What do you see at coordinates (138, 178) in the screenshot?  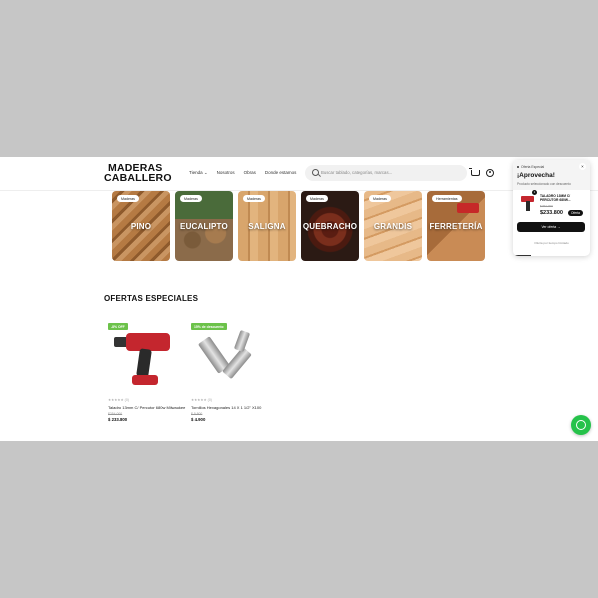 I see `brand-line-2: CABALLERO` at bounding box center [138, 178].